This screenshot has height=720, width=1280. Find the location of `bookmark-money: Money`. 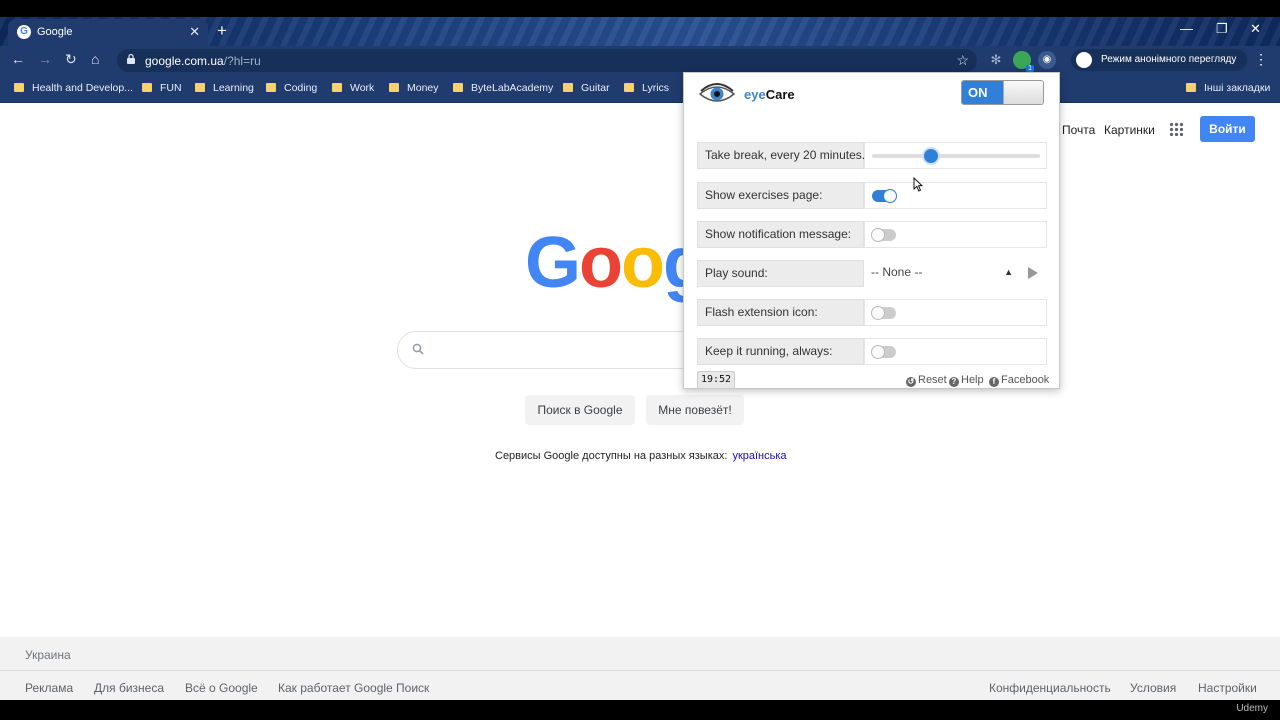

bookmark-money: Money is located at coordinates (414, 88).